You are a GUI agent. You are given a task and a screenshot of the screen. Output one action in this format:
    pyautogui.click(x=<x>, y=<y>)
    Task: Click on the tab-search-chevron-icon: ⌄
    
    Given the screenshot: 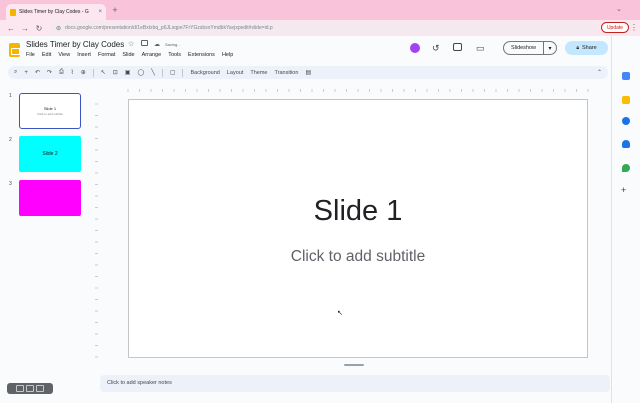 What is the action you would take?
    pyautogui.click(x=619, y=9)
    